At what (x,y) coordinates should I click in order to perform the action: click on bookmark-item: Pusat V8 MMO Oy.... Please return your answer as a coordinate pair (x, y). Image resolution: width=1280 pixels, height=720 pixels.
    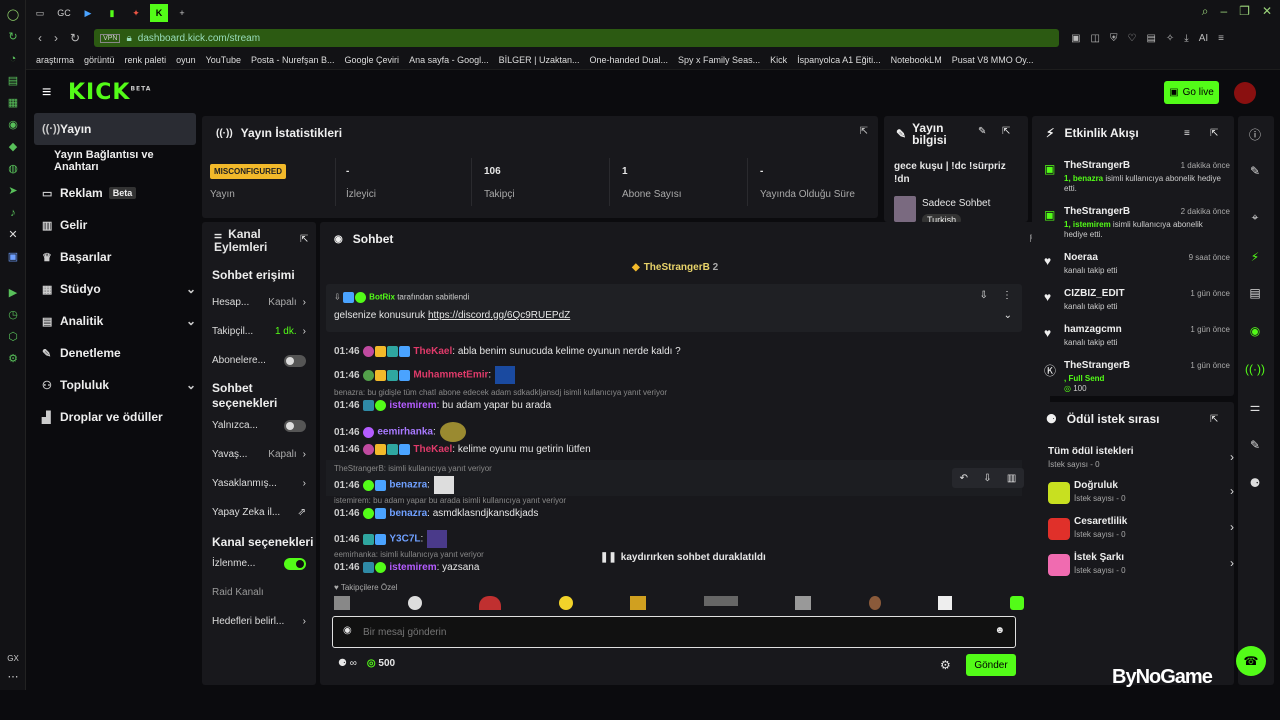
    Looking at the image, I should click on (993, 60).